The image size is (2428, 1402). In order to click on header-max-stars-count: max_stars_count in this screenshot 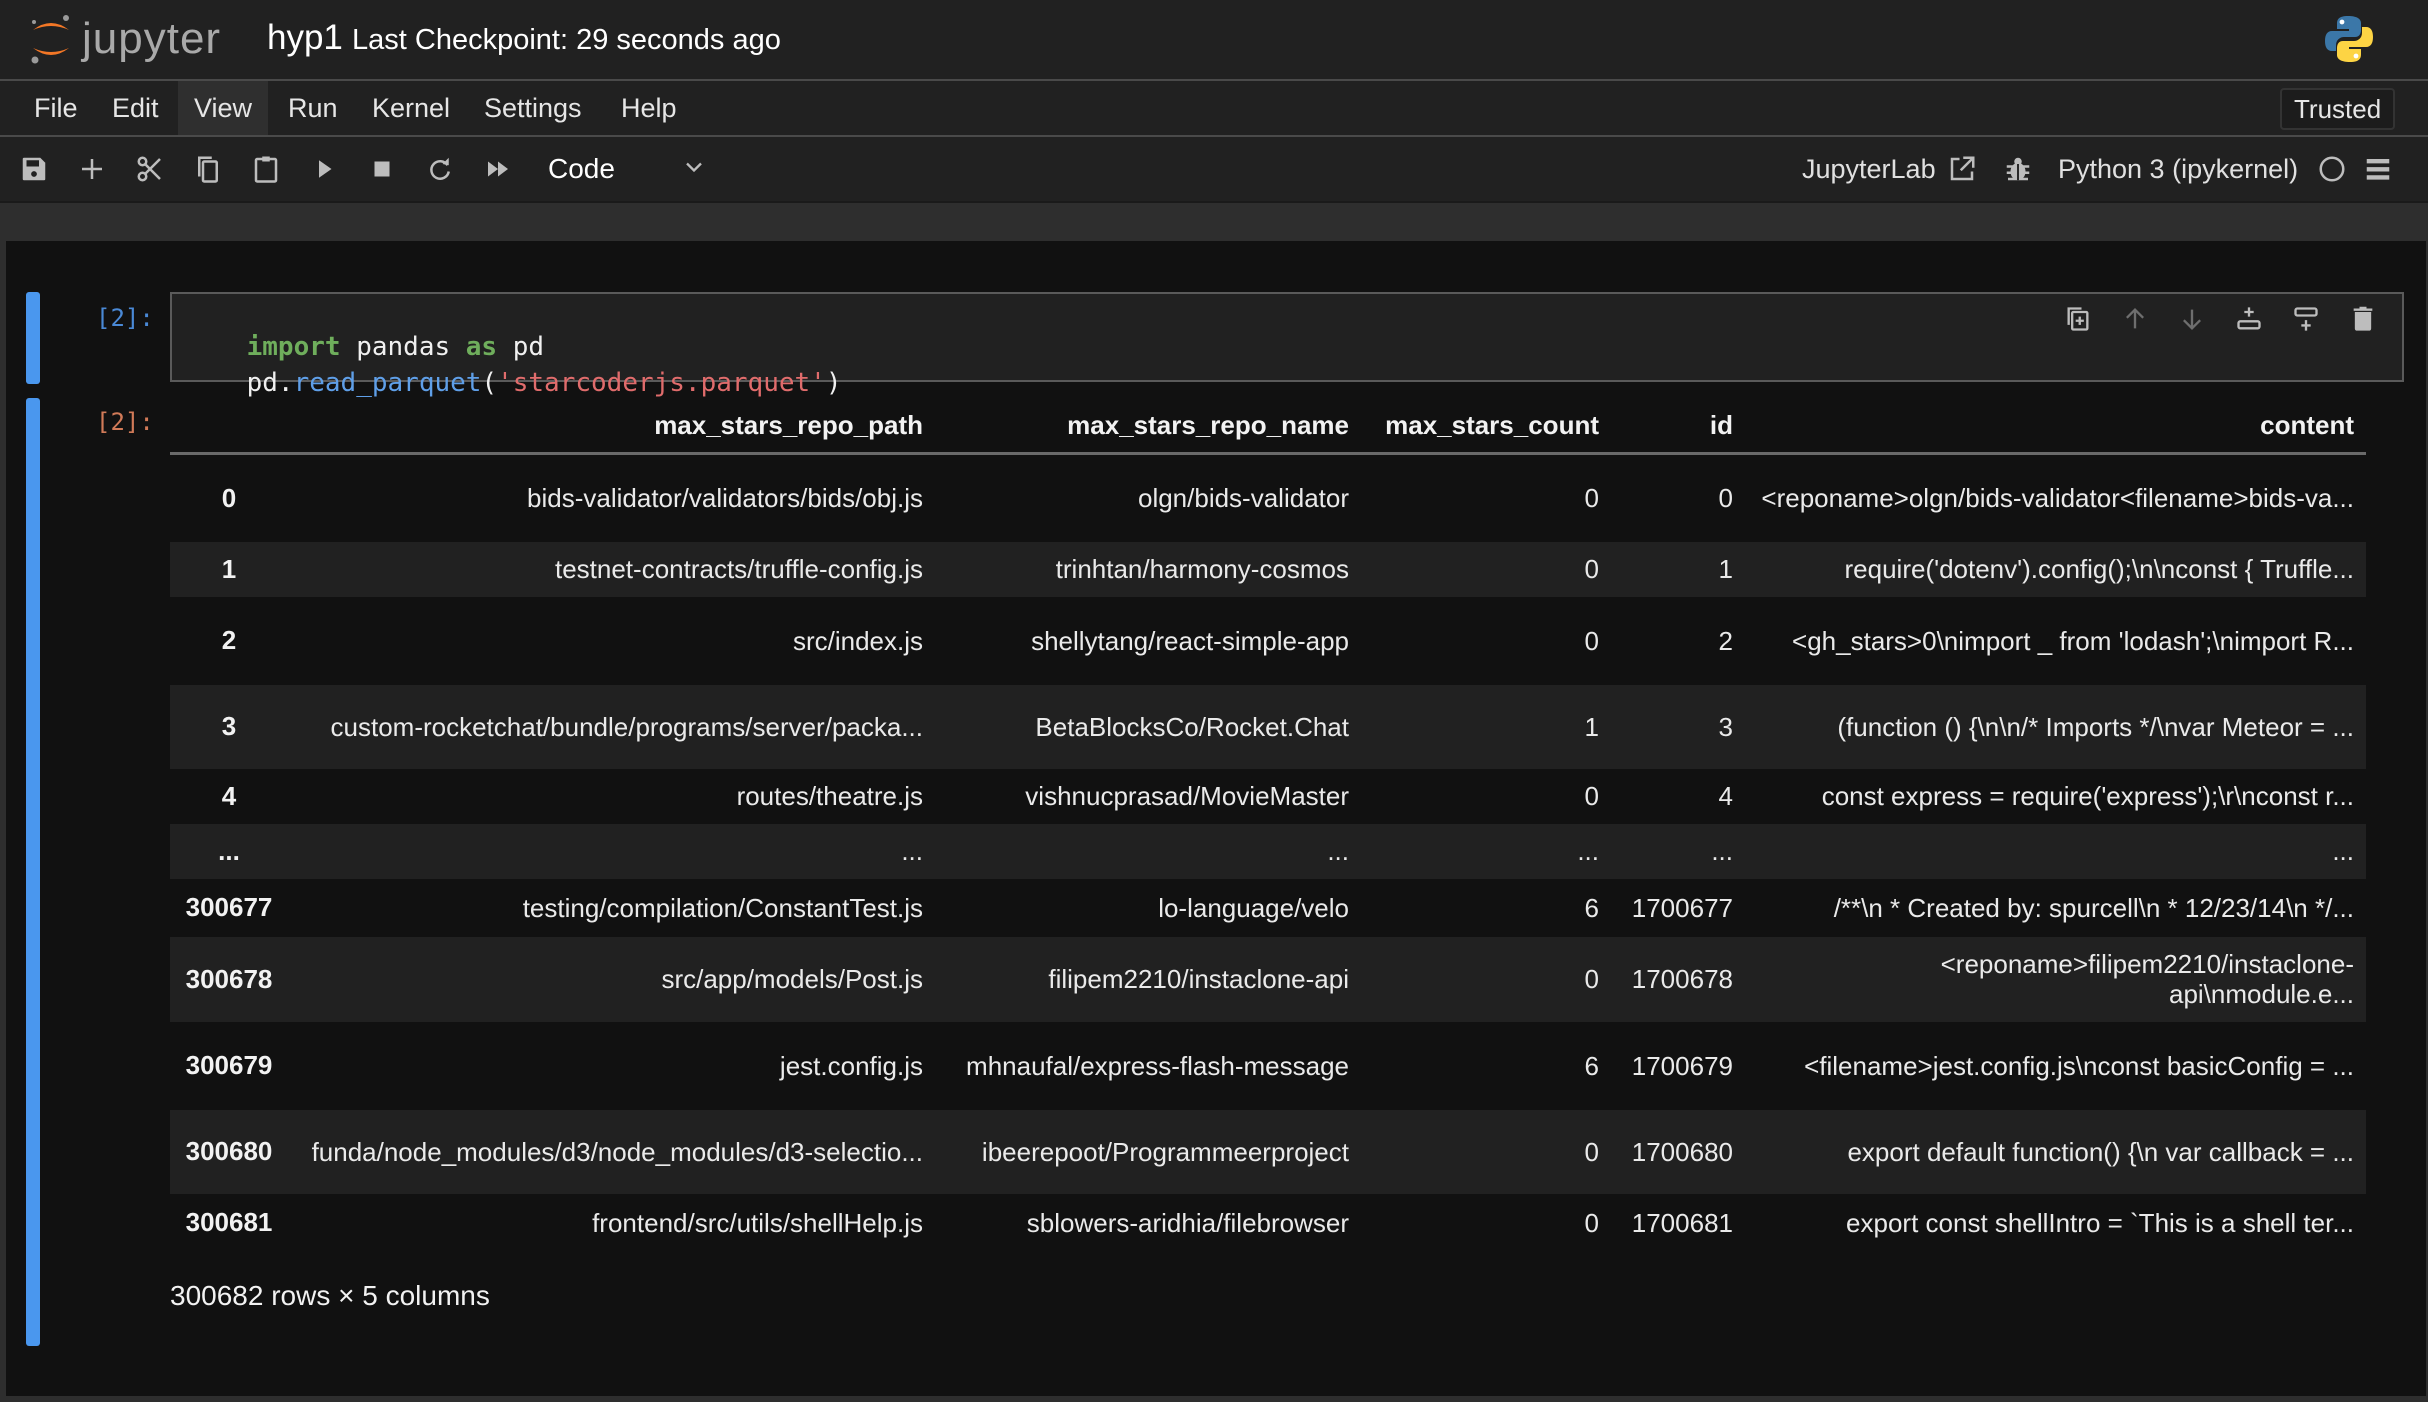, I will do `click(1486, 426)`.